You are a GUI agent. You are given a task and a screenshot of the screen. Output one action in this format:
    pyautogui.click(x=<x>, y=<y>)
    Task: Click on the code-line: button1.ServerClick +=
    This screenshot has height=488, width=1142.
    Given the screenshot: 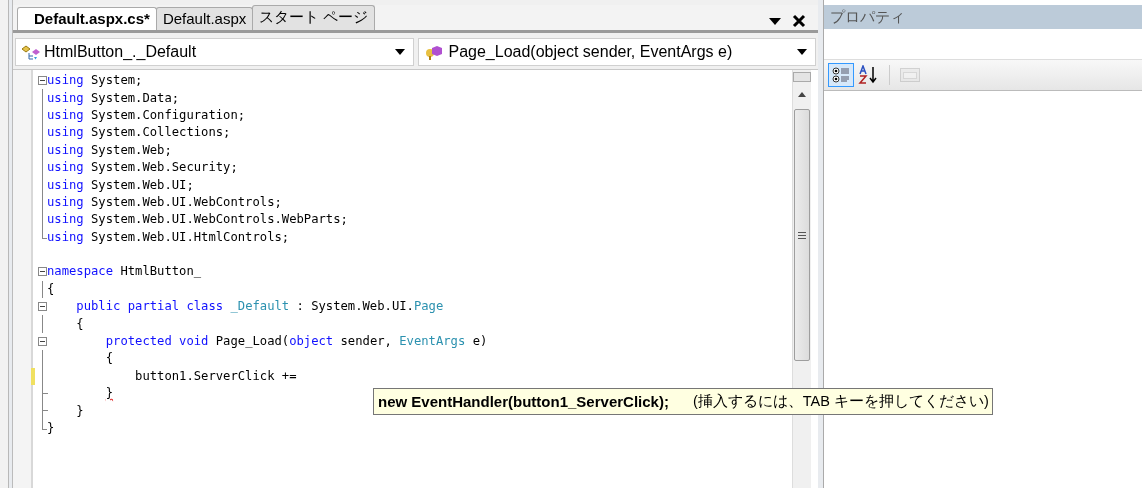 What is the action you would take?
    pyautogui.click(x=215, y=376)
    